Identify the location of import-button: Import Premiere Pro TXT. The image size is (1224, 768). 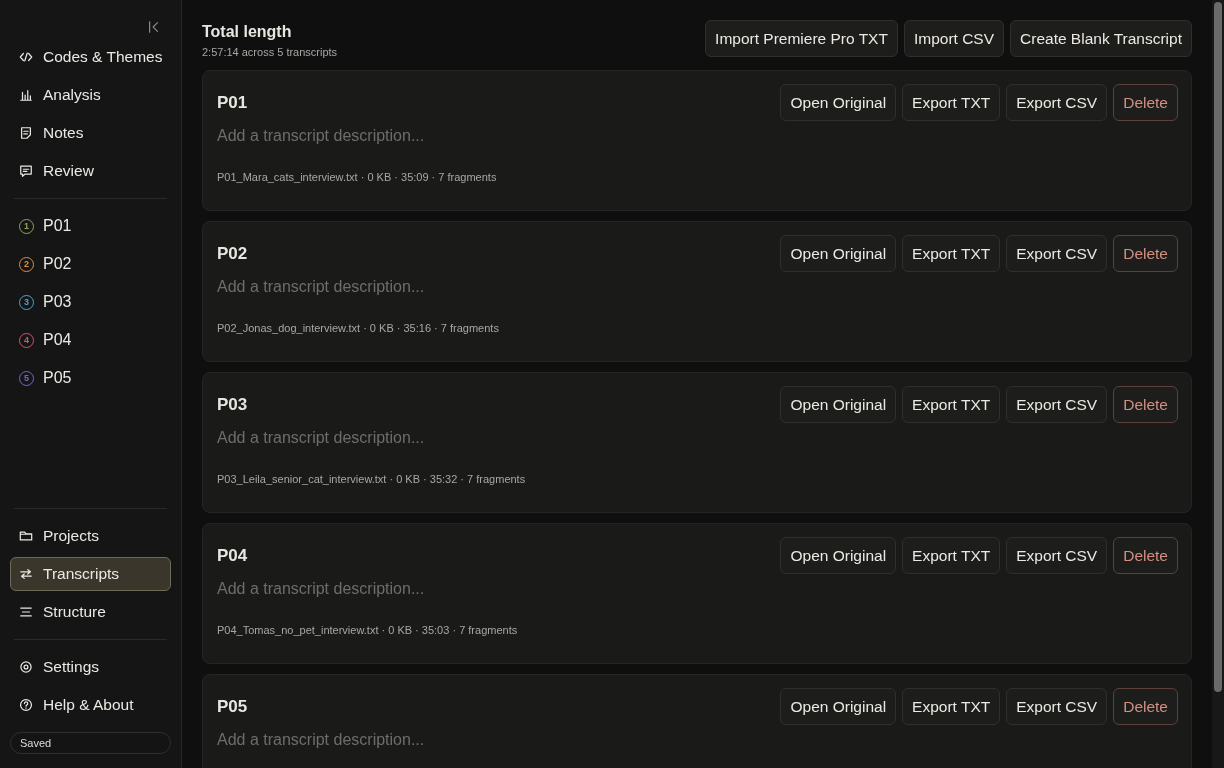
(801, 38).